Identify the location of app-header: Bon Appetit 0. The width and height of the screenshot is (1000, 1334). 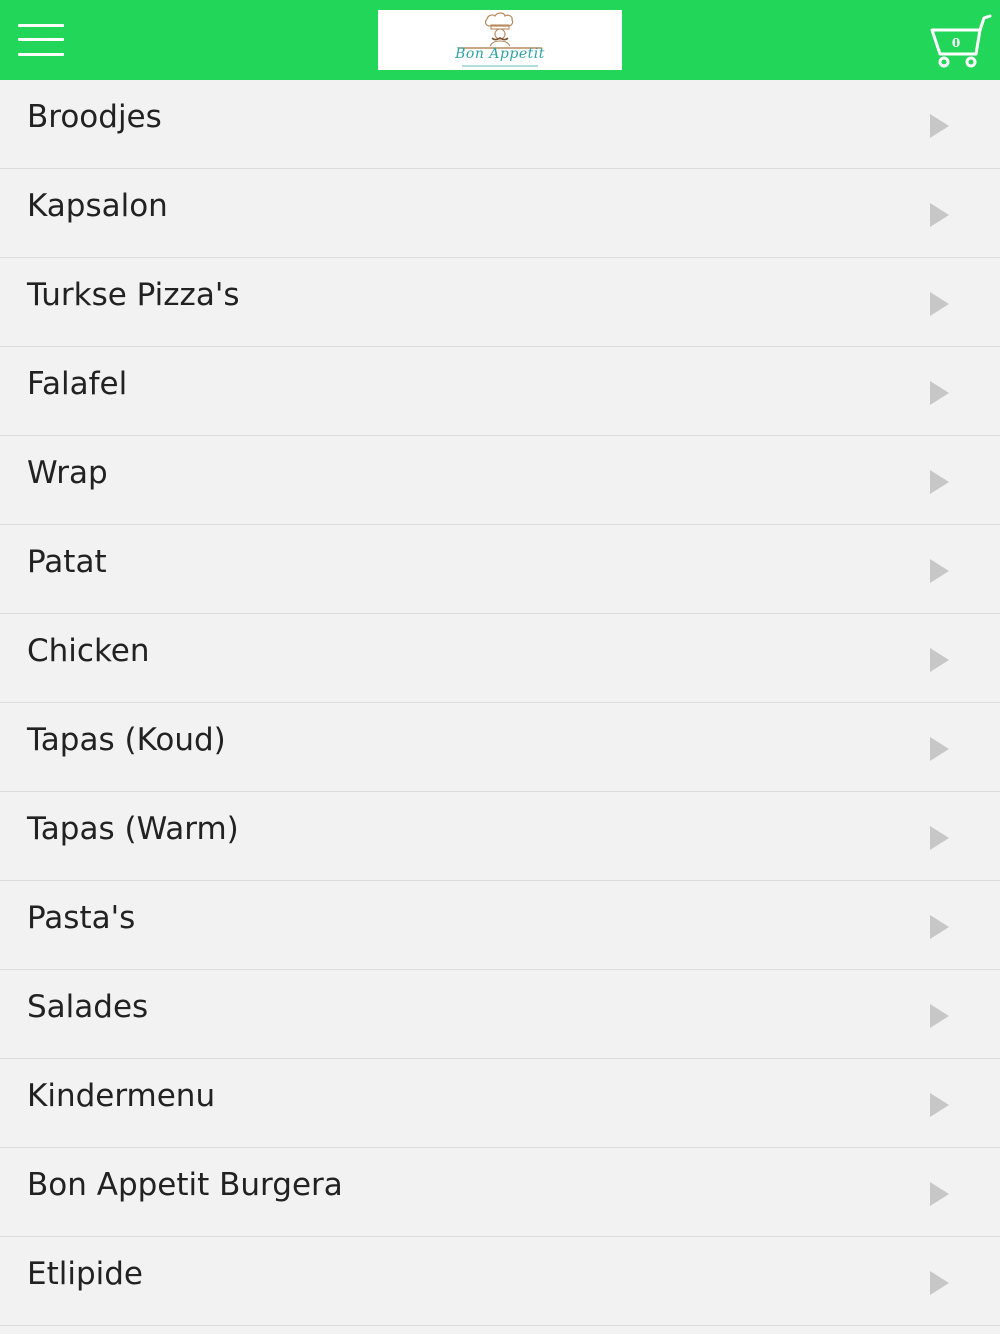
(500, 40).